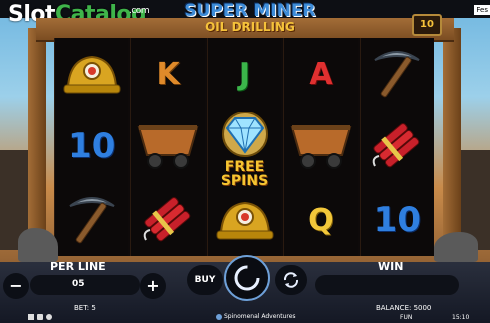 The image size is (490, 323). I want to click on game-title-line2: OIL DRILLING, so click(250, 27).